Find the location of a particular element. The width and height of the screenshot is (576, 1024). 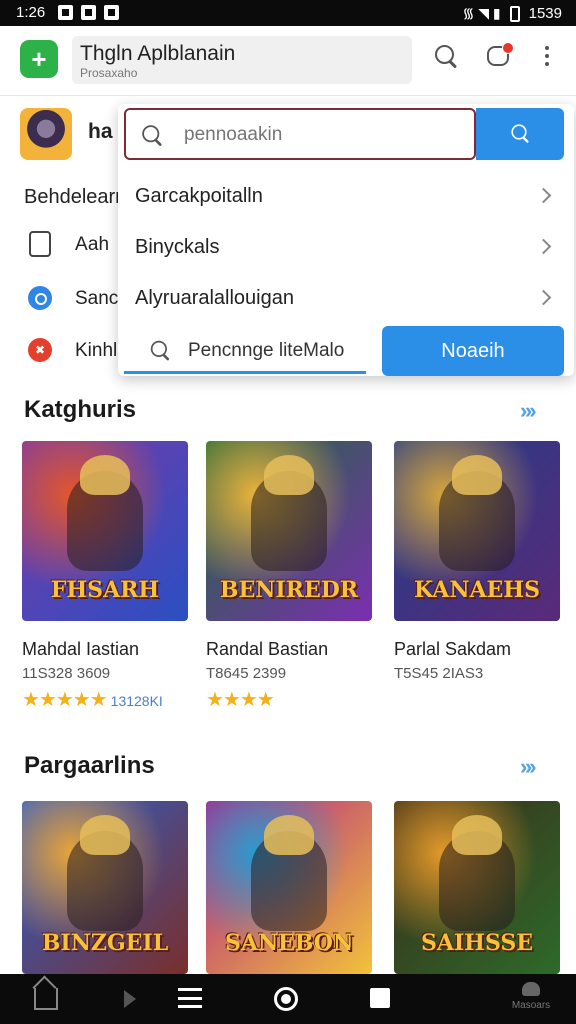

game-cover-art: SANEBON is located at coordinates (289, 887).